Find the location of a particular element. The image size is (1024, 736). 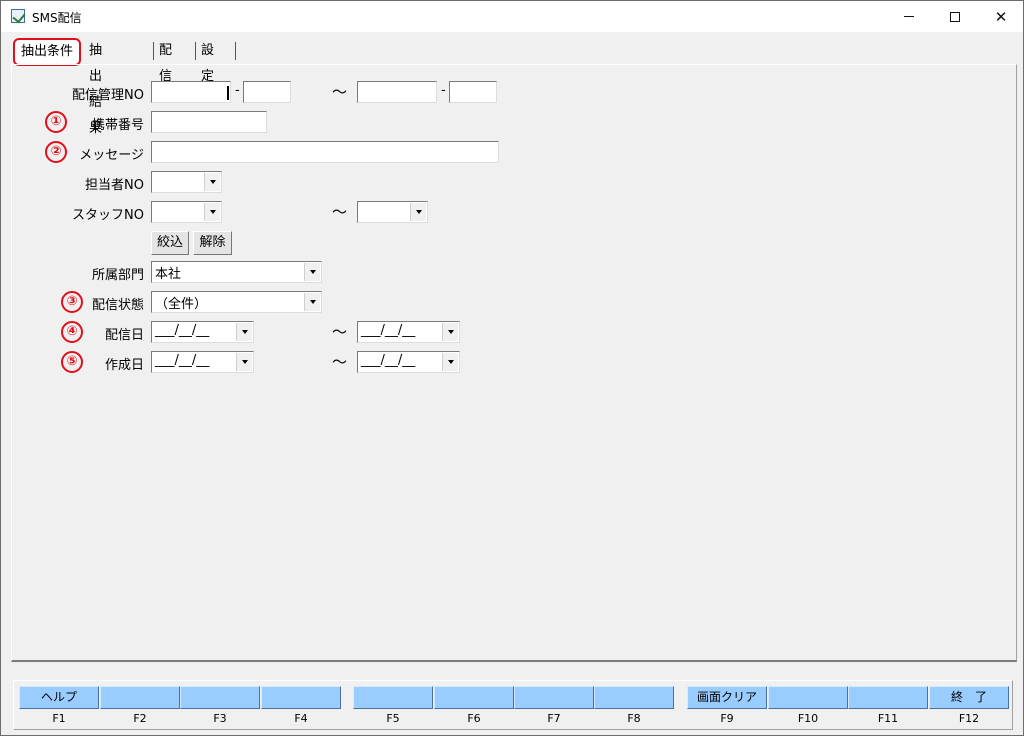

f12-exit-button: 終 了 is located at coordinates (969, 697).